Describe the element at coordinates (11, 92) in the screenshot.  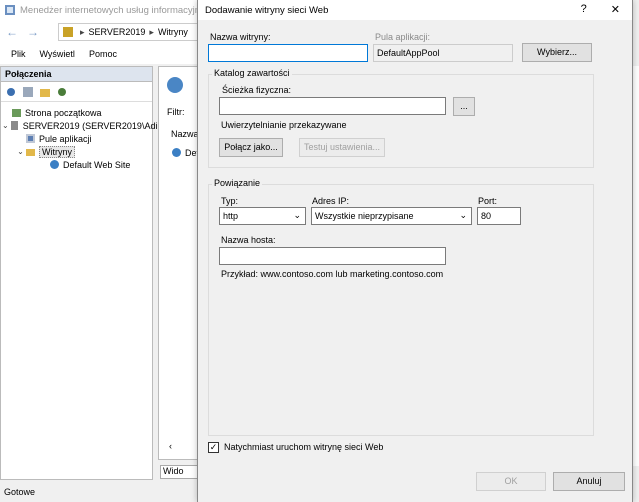
I see `connect-icon` at that location.